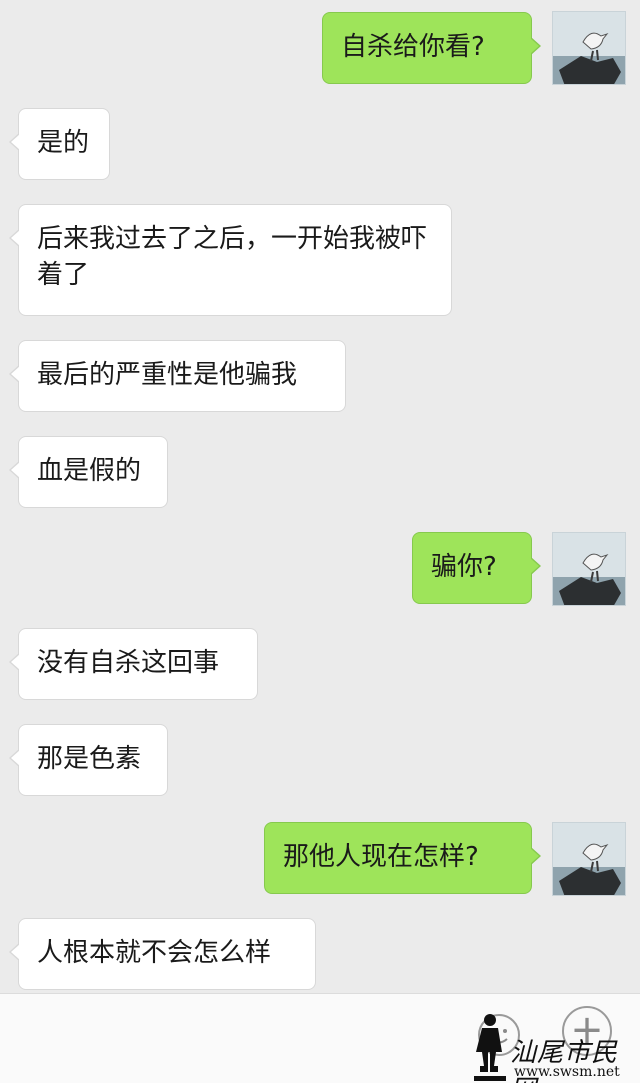 The height and width of the screenshot is (1083, 640). I want to click on message-bubble-sent: 自杀给你看?, so click(431, 48).